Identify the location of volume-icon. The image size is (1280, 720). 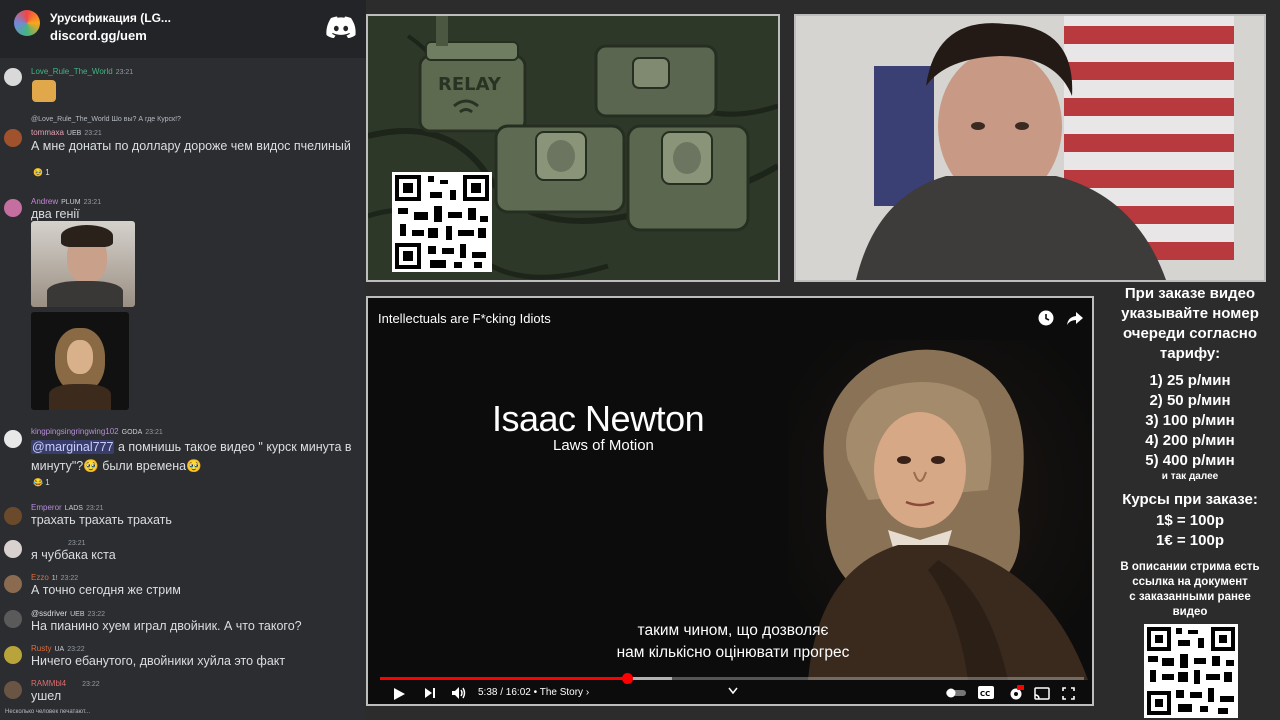
(459, 693).